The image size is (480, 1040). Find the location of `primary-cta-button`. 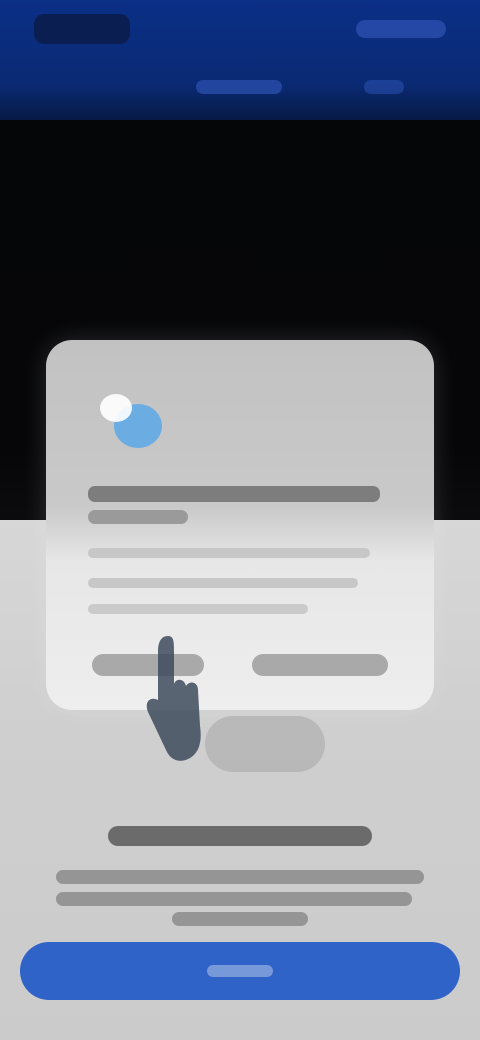

primary-cta-button is located at coordinates (240, 971).